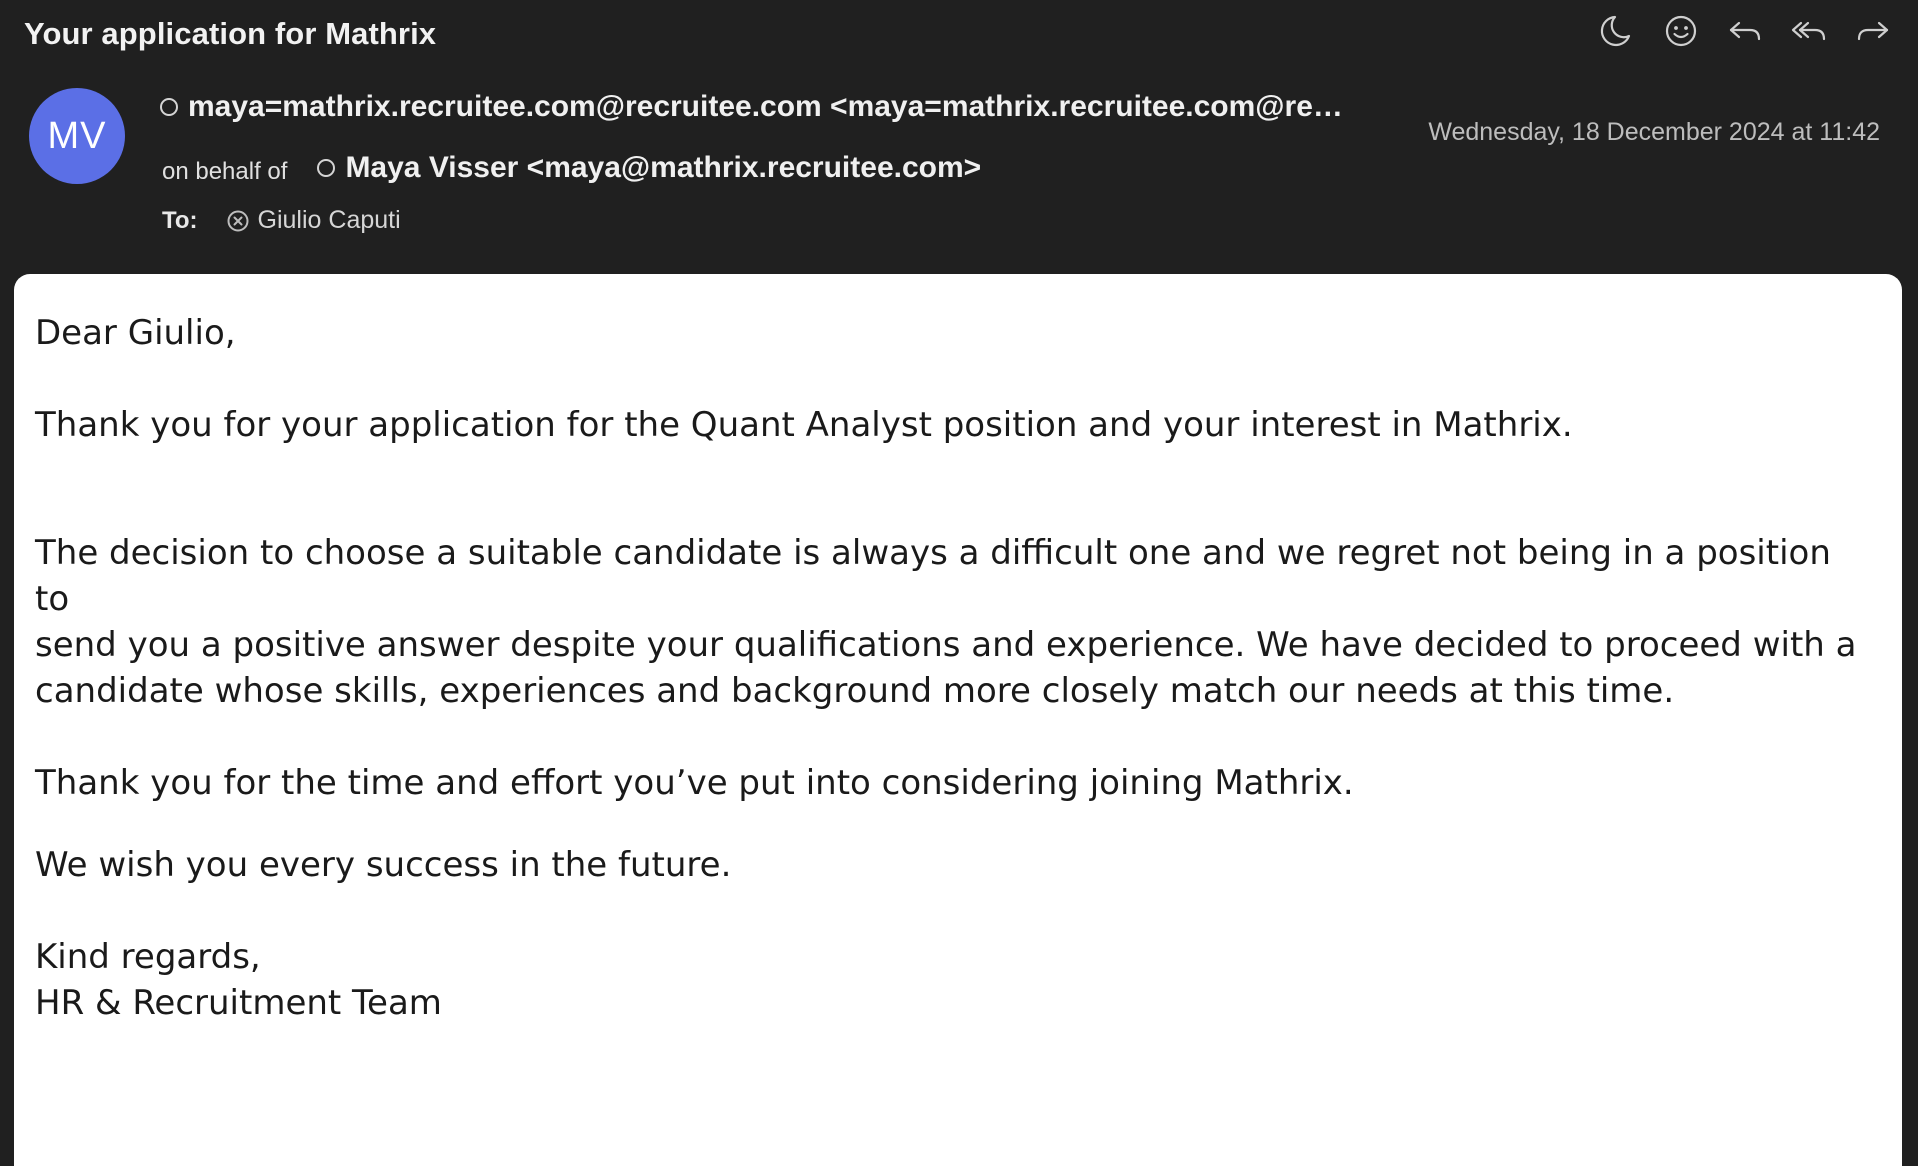  What do you see at coordinates (148, 957) in the screenshot?
I see `body-closing: Kind regards,` at bounding box center [148, 957].